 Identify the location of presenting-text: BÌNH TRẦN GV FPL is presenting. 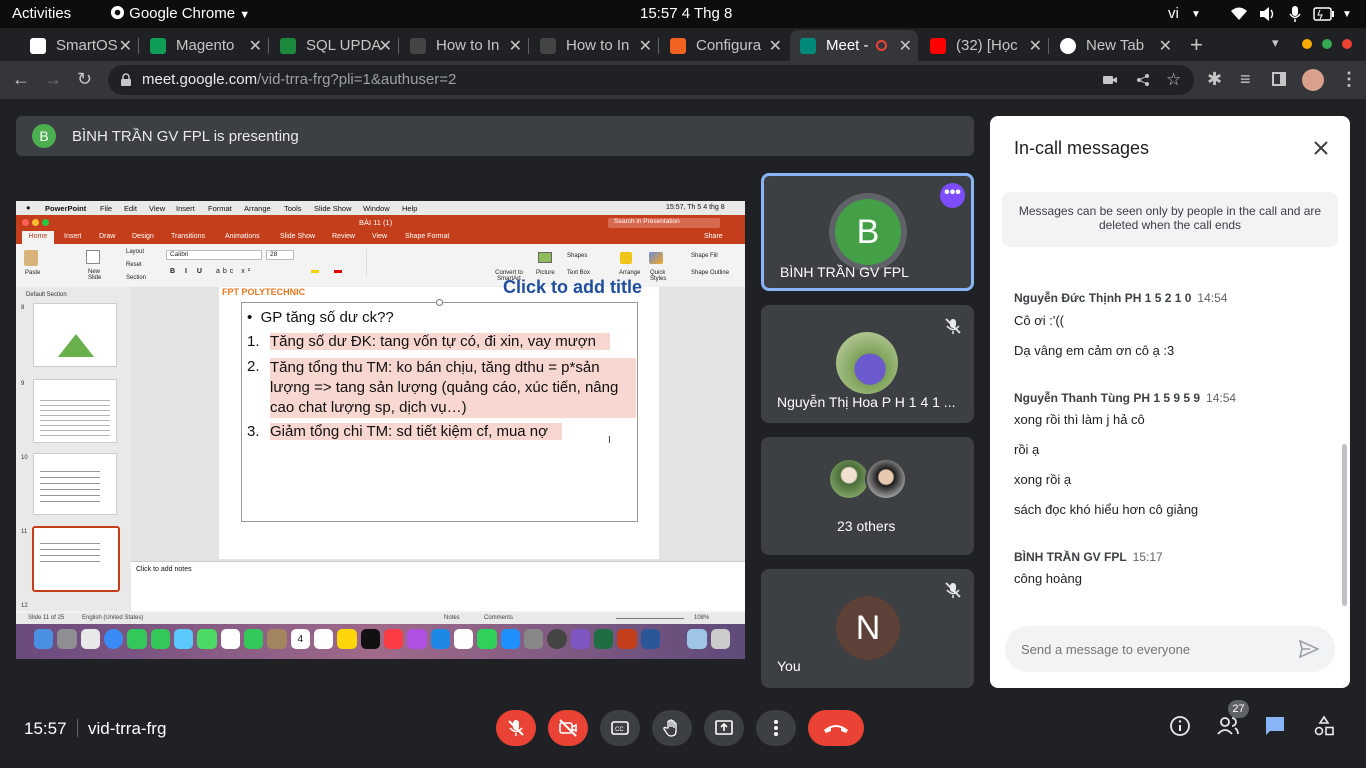
(185, 136).